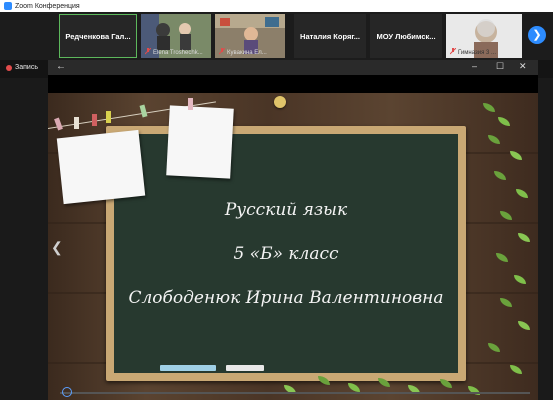  I want to click on slide-progress-knob, so click(67, 392).